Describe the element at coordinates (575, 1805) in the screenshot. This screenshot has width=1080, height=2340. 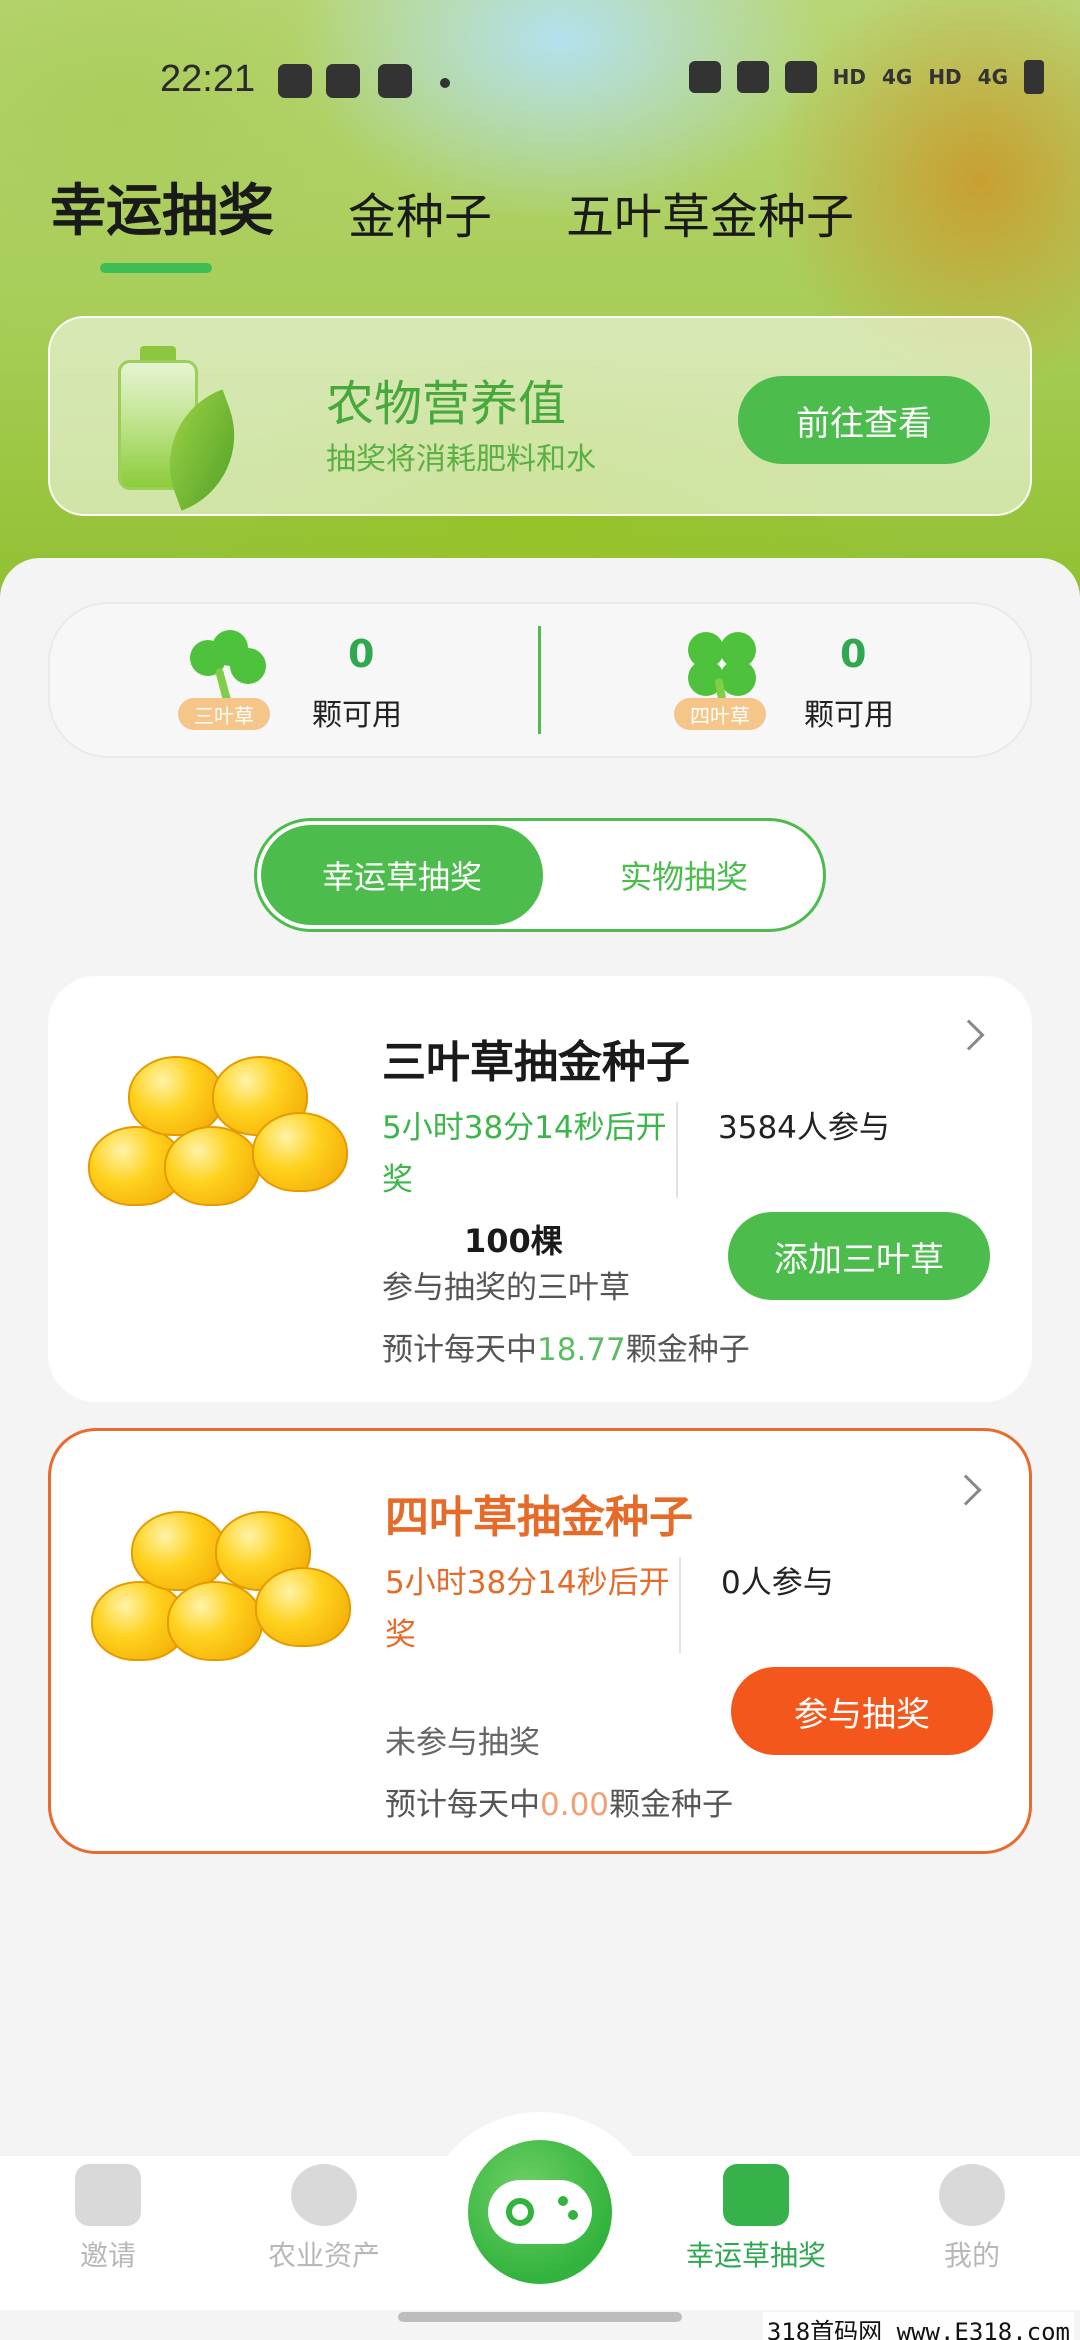
I see `daily-estimate-value: 0.00` at that location.